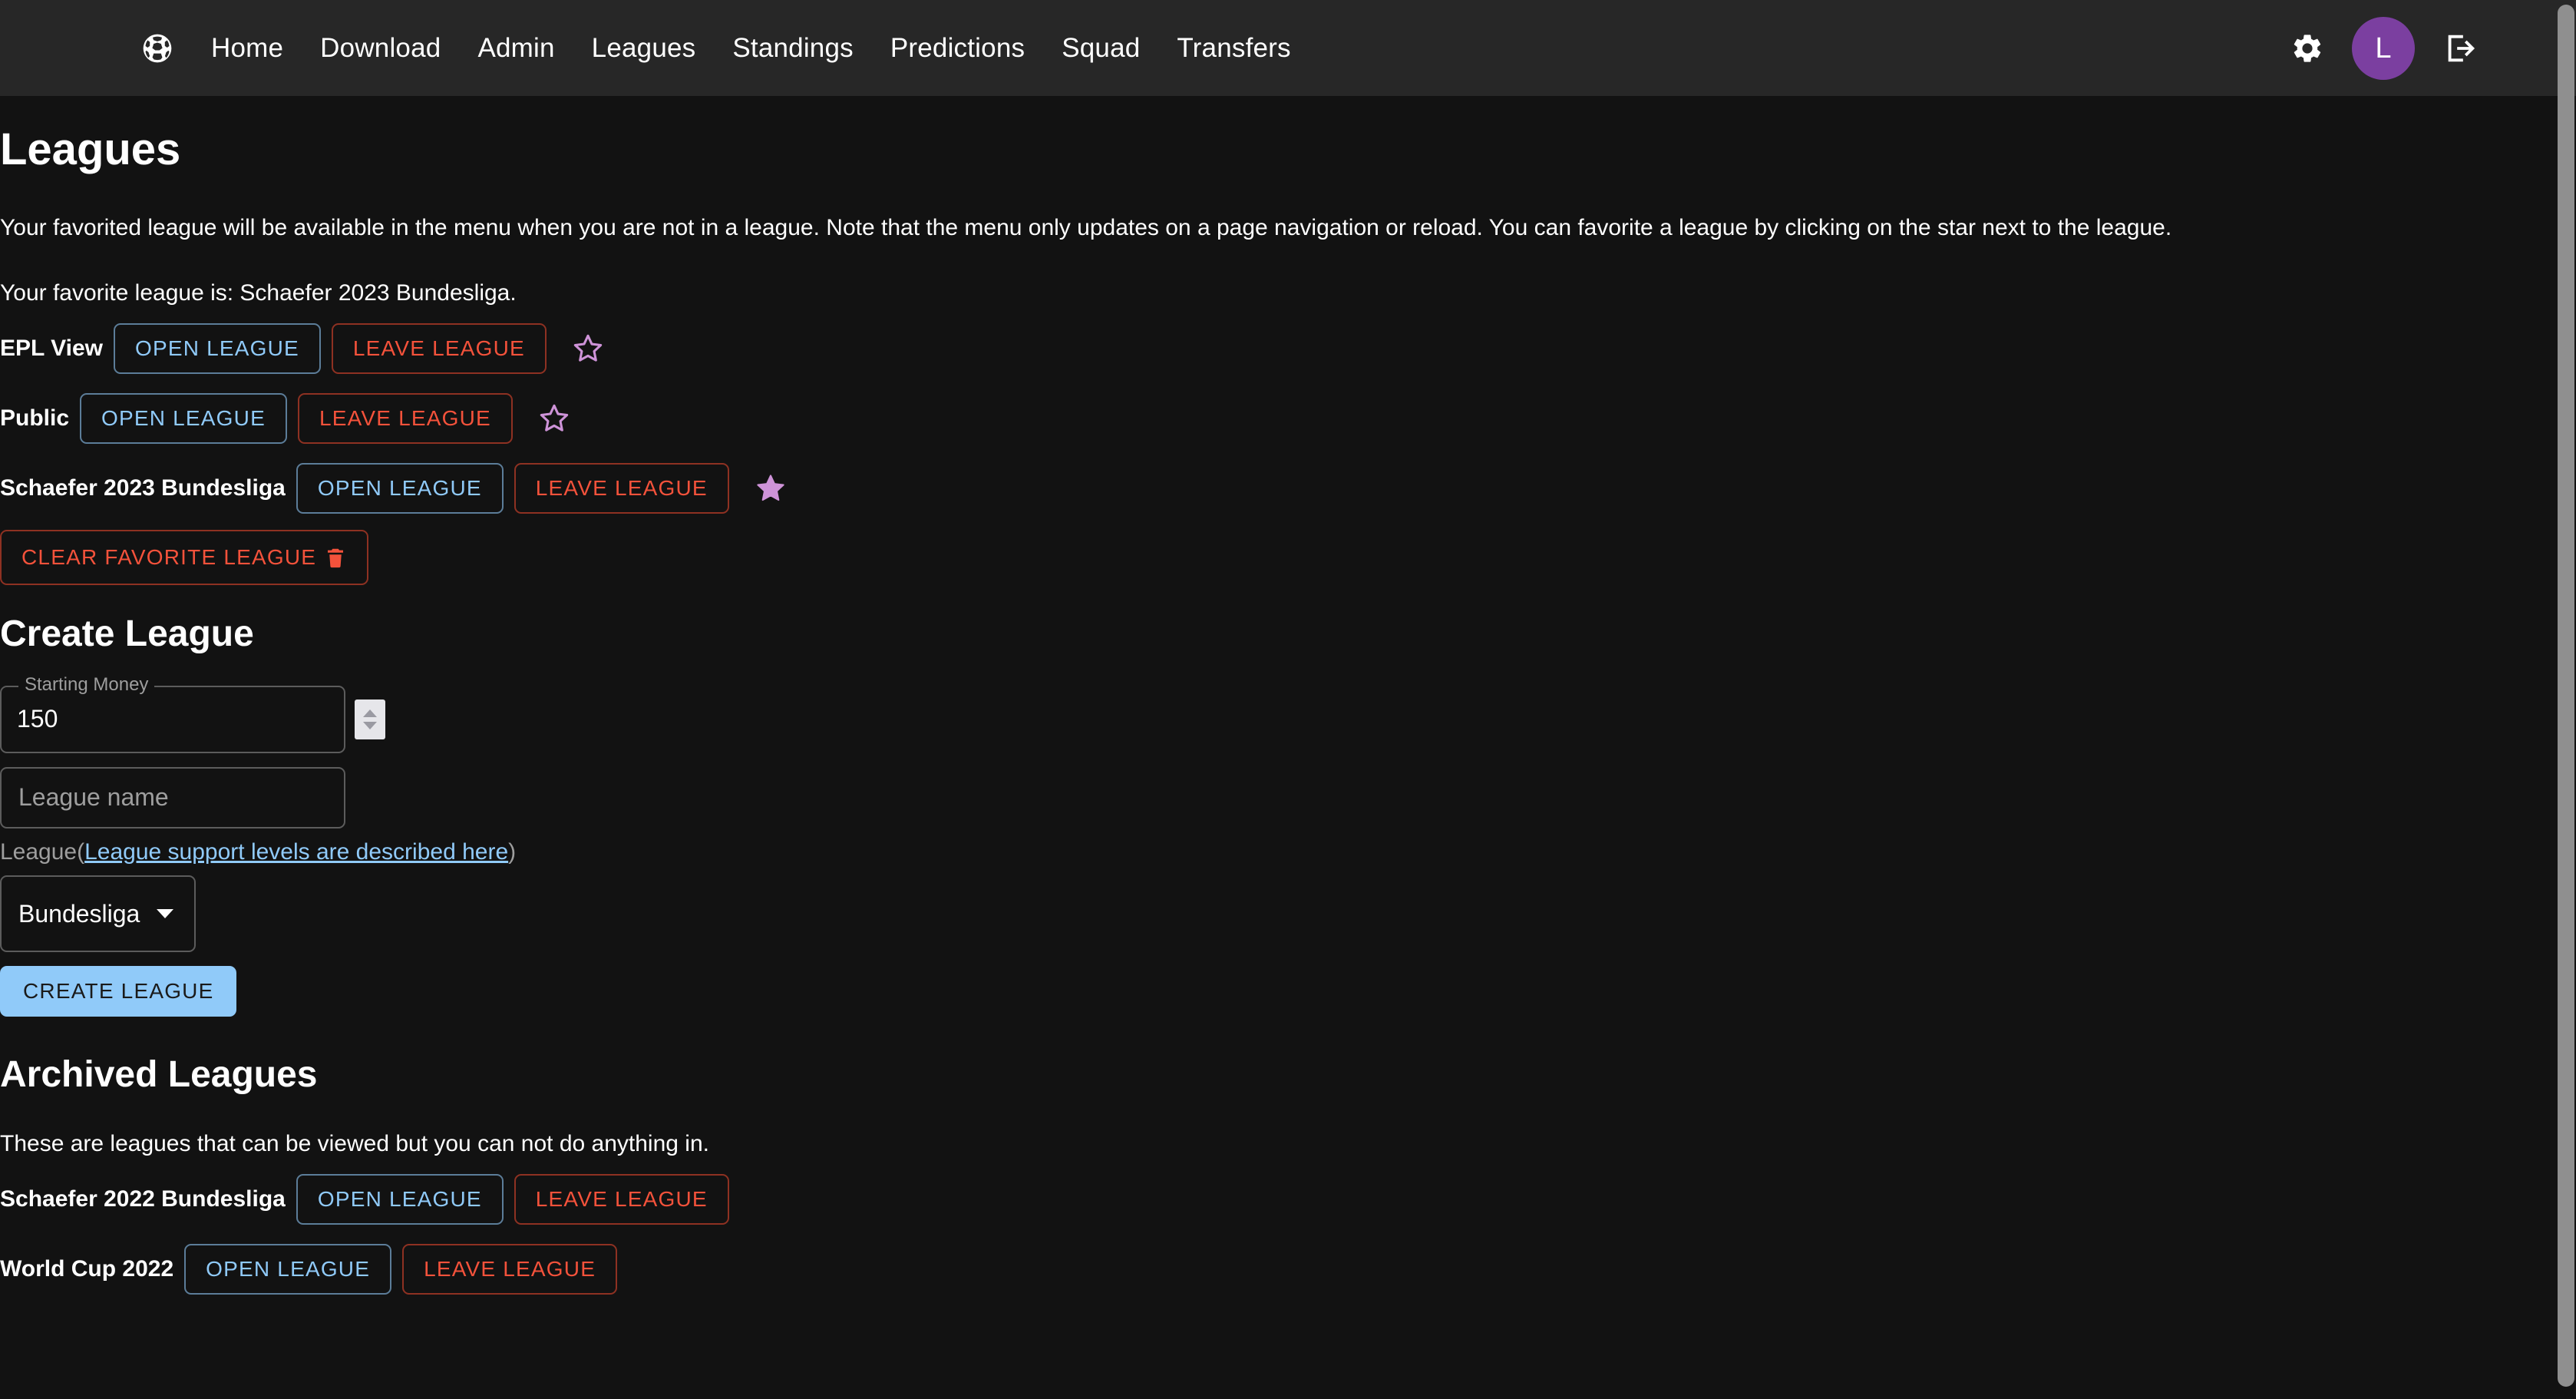 This screenshot has height=1399, width=2576. Describe the element at coordinates (957, 48) in the screenshot. I see `nav-item-predictions: Predictions` at that location.